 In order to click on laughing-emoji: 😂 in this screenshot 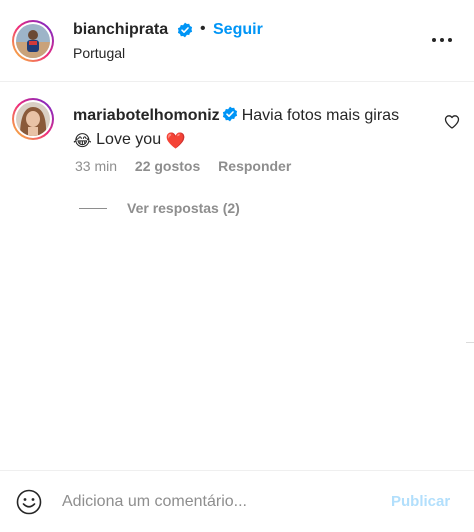, I will do `click(82, 141)`.